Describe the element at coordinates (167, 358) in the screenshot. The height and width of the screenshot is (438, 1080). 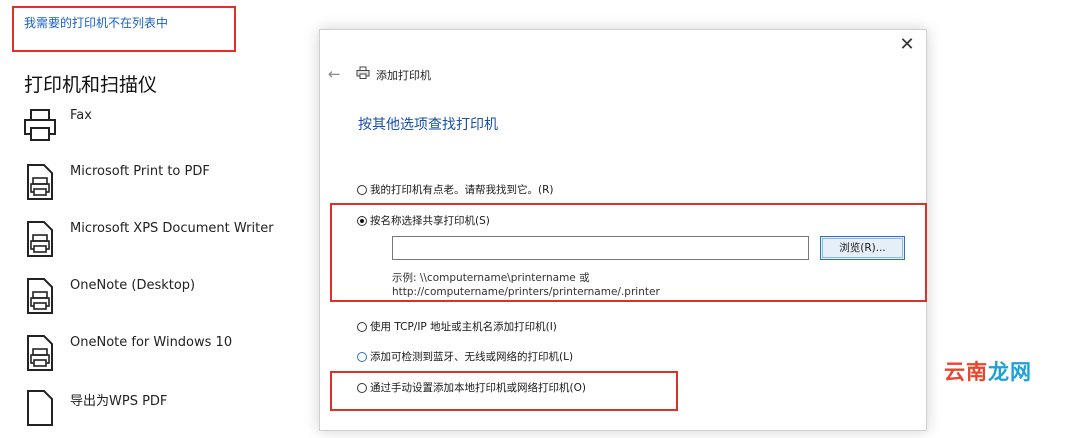
I see `printer-item-onenote-win10: OneNote for Windows 10` at that location.